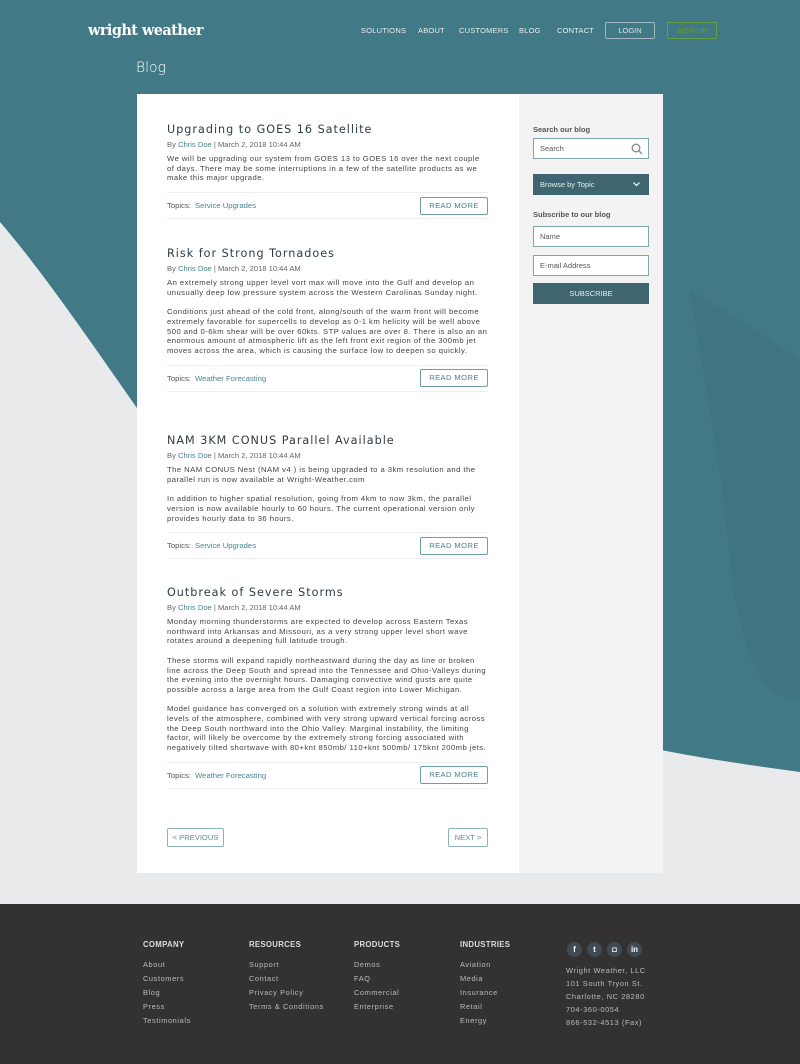  Describe the element at coordinates (594, 949) in the screenshot. I see `twitter-icon: t` at that location.